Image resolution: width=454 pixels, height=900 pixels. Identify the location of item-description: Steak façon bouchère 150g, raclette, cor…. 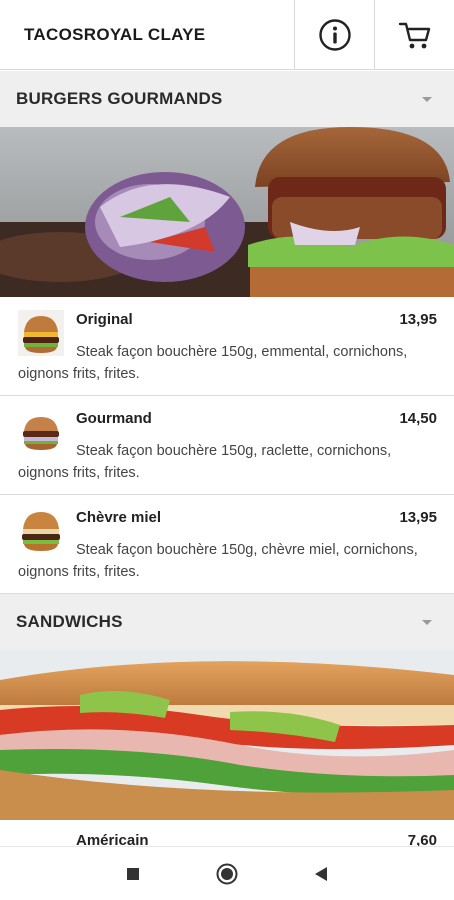
(205, 462).